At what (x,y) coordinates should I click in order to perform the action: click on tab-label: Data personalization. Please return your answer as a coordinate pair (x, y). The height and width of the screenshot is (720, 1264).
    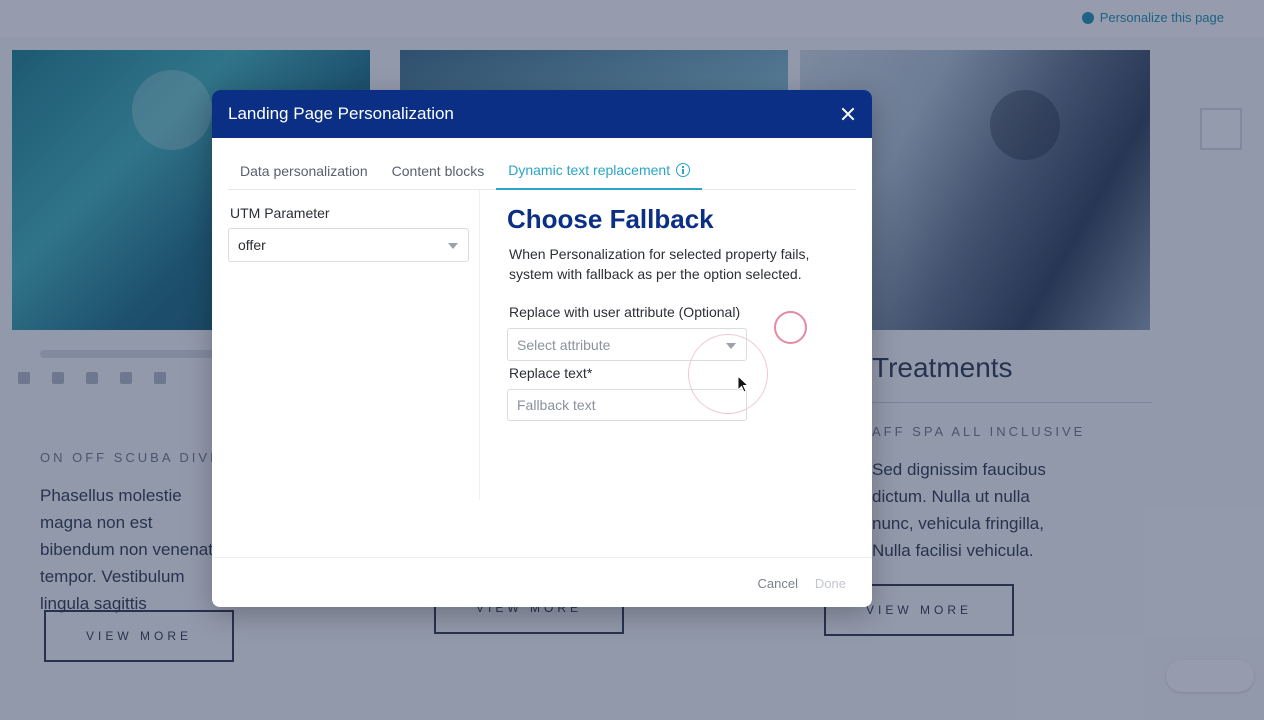
    Looking at the image, I should click on (304, 171).